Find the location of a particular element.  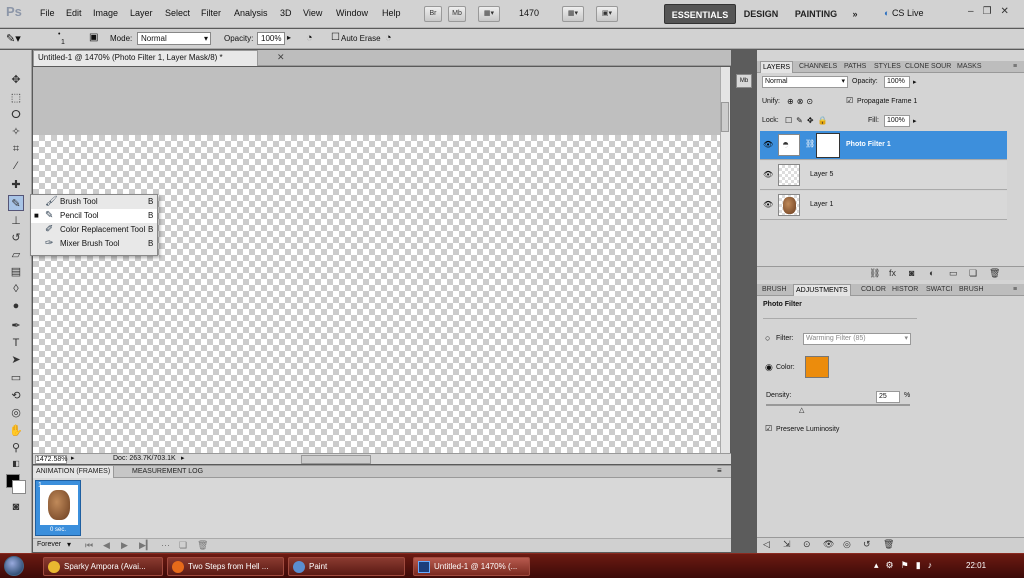

menu-edit: Edit is located at coordinates (74, 13).